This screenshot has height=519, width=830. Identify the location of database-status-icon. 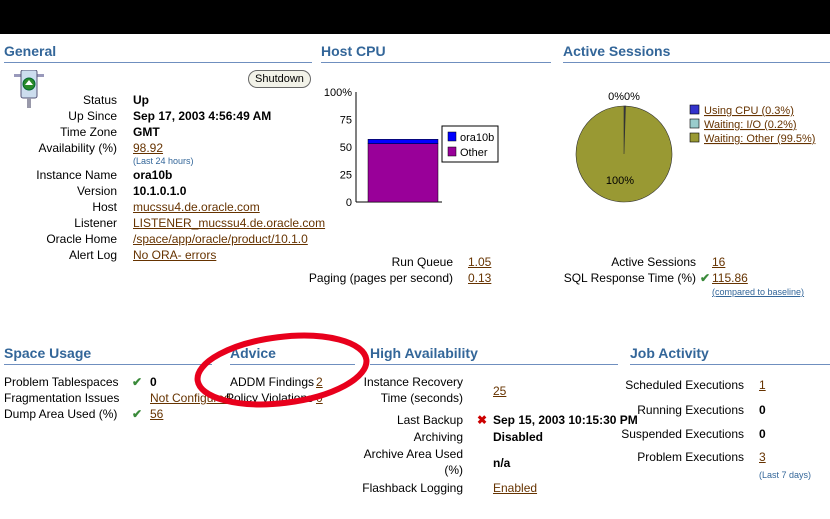
(29, 88).